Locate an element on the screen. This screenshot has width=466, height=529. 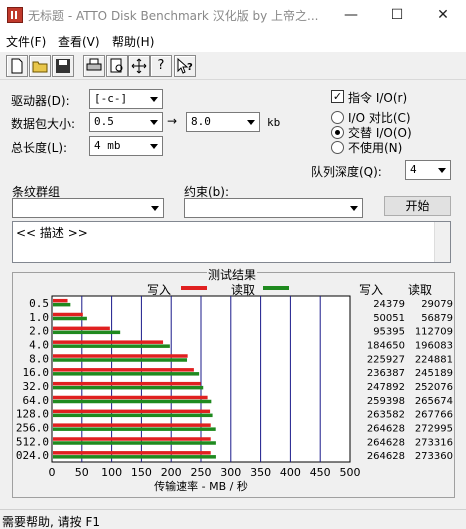
save-icon is located at coordinates (63, 66).